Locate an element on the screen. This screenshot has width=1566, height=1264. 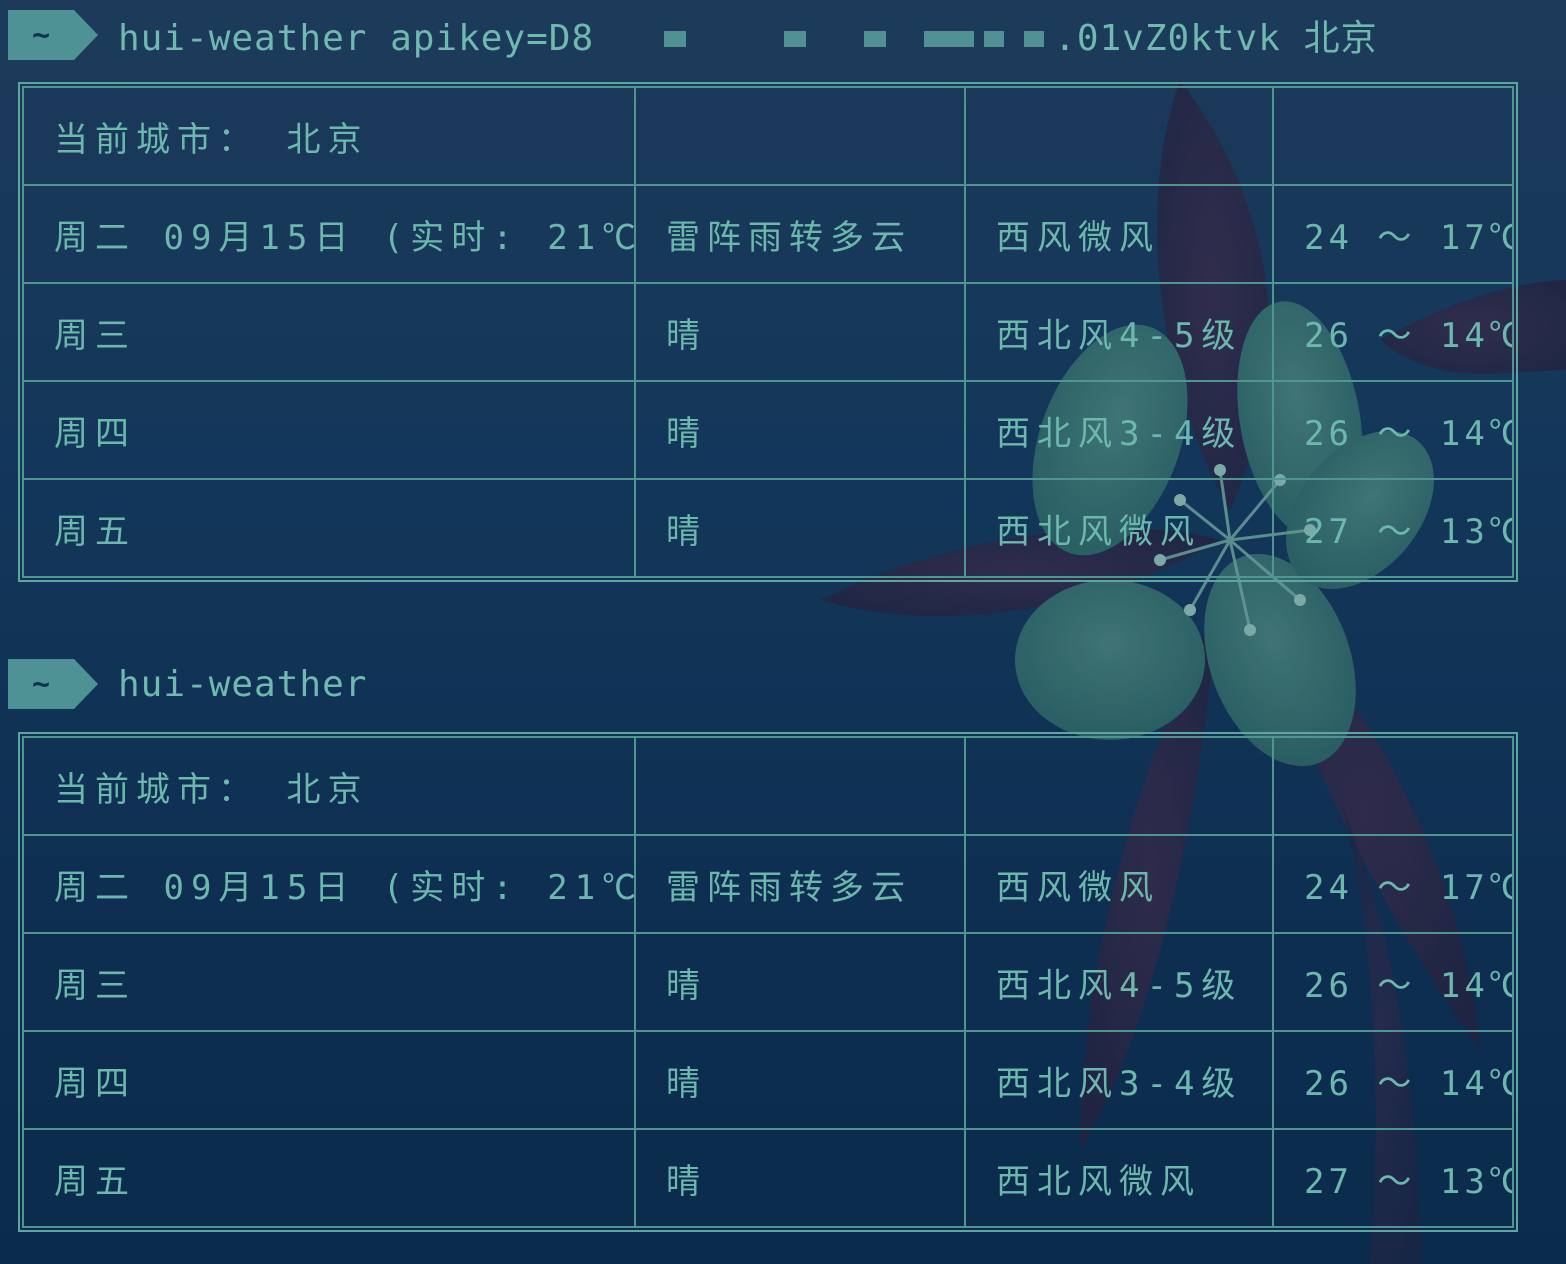
command-text: hui-weather apikey=D8 .01vZ0ktvk 北京 is located at coordinates (748, 35).